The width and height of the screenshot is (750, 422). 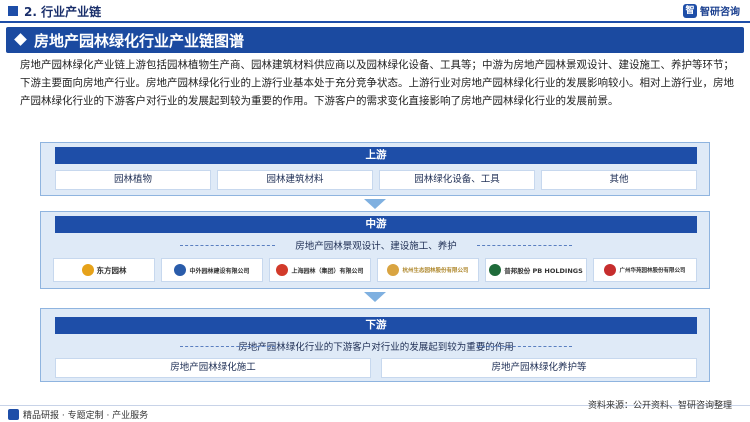 What do you see at coordinates (543, 271) in the screenshot?
I see `company-name: 普邦股份 PB HOLDINGS` at bounding box center [543, 271].